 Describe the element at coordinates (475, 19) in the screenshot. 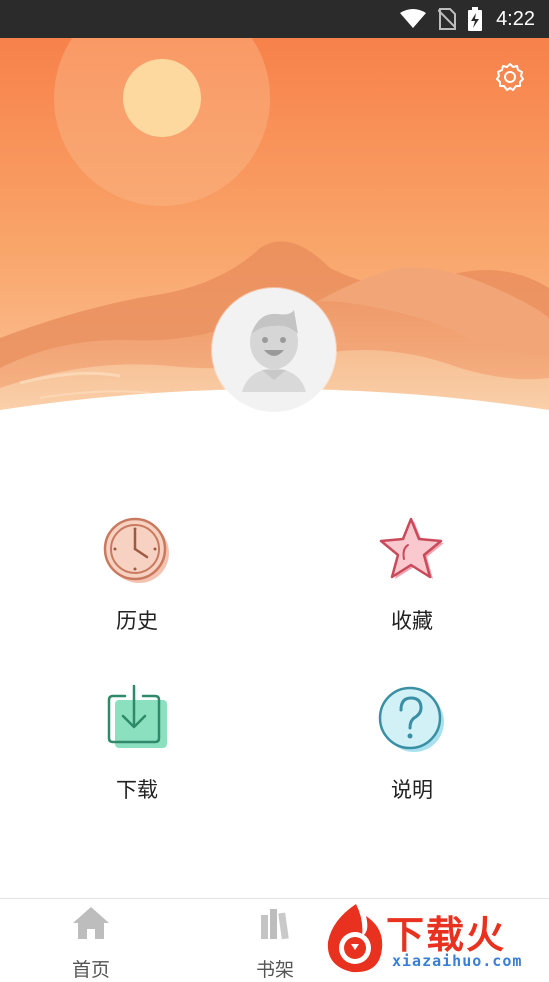

I see `battery-charging-icon` at that location.